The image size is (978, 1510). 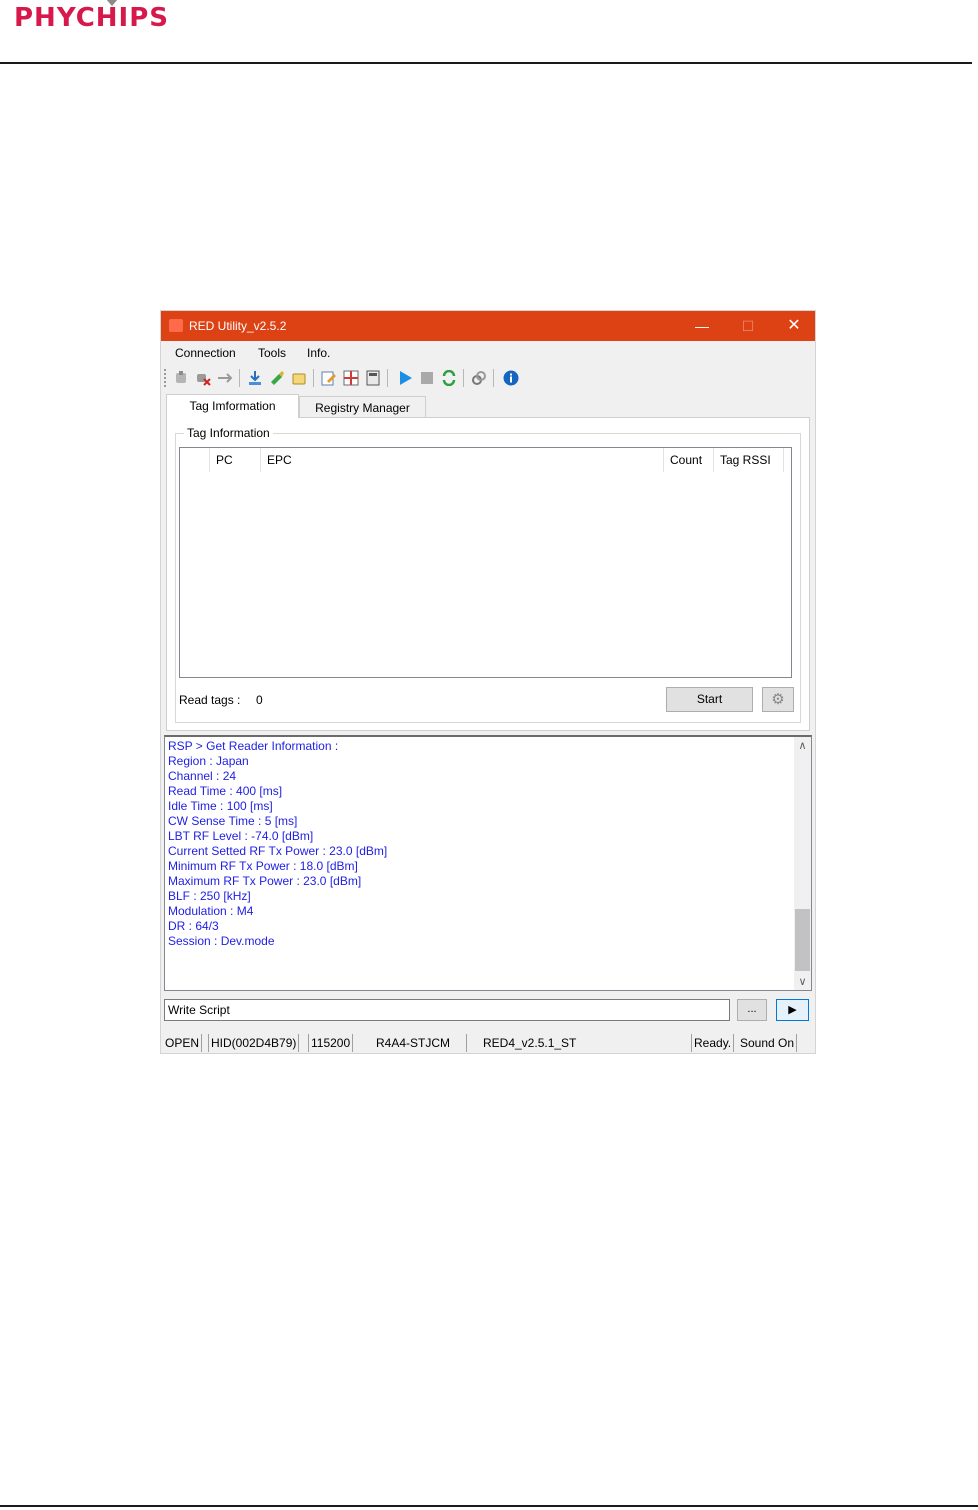 What do you see at coordinates (211, 911) in the screenshot?
I see `log-line: Modulation : M4` at bounding box center [211, 911].